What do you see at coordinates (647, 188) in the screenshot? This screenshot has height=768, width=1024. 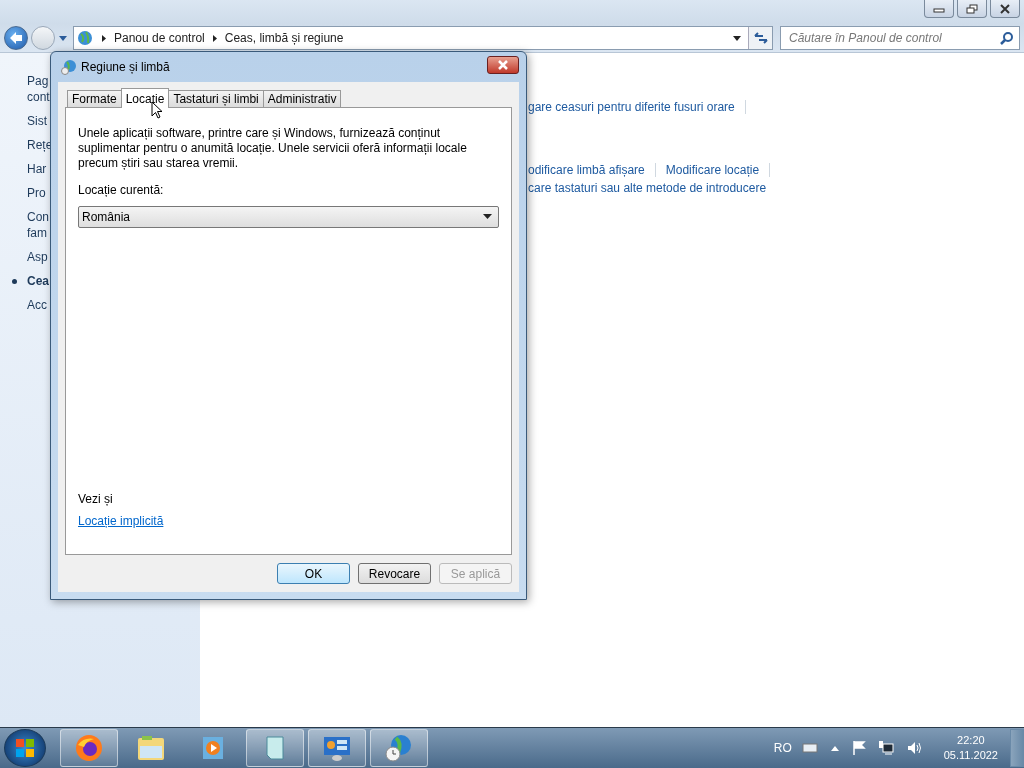 I see `task-link: care tastaturi sau alte metode de introducere` at bounding box center [647, 188].